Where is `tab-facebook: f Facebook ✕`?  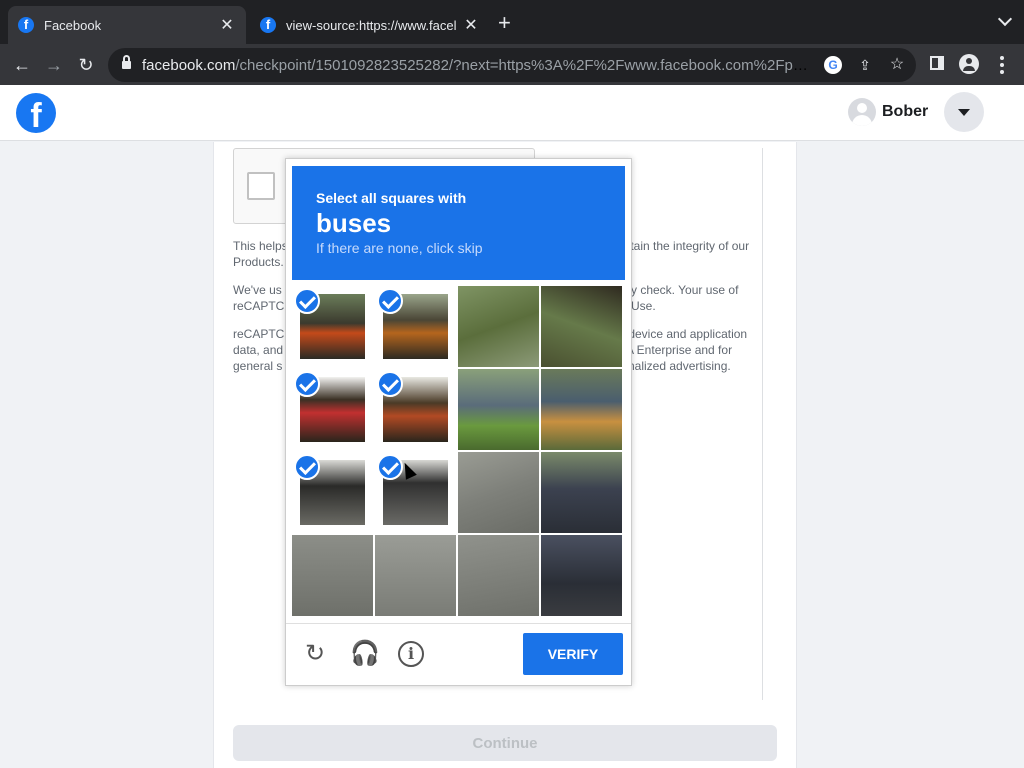
tab-facebook: f Facebook ✕ is located at coordinates (127, 25).